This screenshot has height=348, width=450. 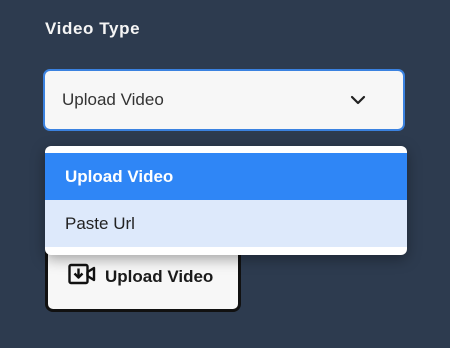 I want to click on option-paste-url: Paste Url, so click(x=226, y=223).